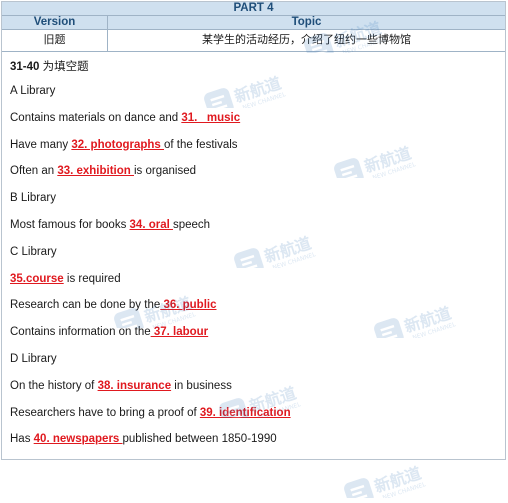  Describe the element at coordinates (92, 278) in the screenshot. I see `line-text-after: is required` at that location.